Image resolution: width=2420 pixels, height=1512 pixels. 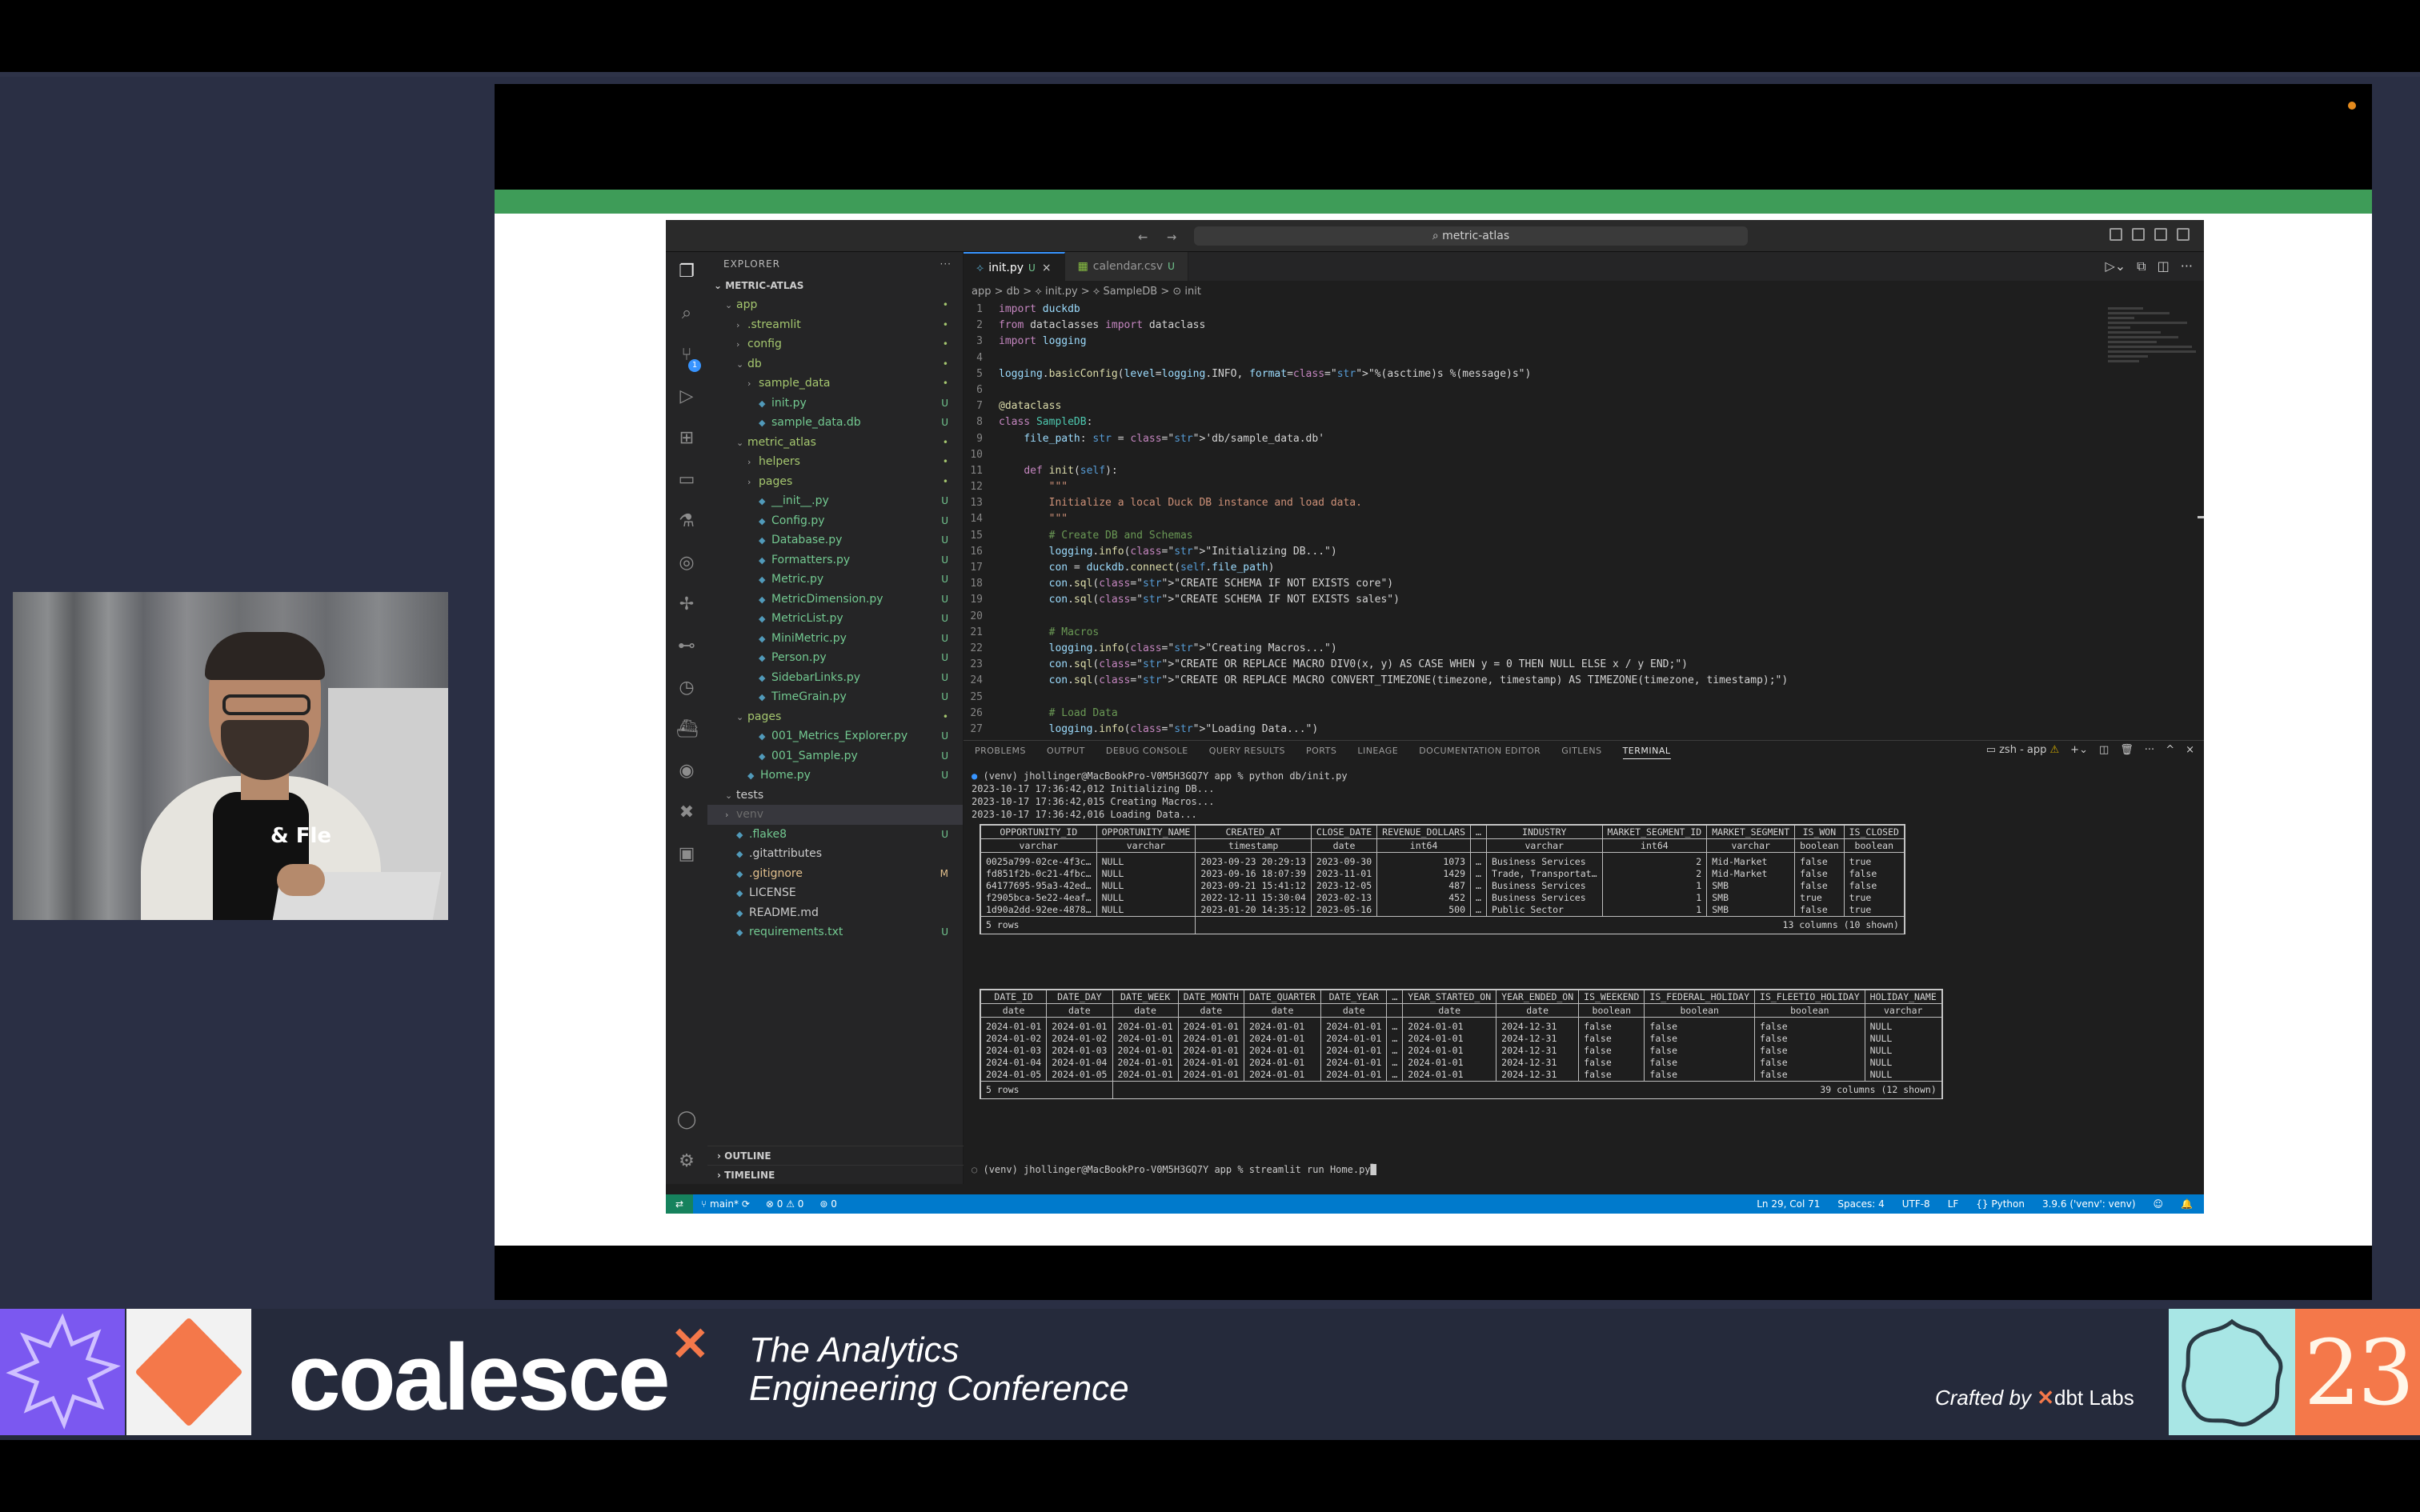 I want to click on tab-calendar-csv: ▦ calendar.csv U, so click(x=1126, y=266).